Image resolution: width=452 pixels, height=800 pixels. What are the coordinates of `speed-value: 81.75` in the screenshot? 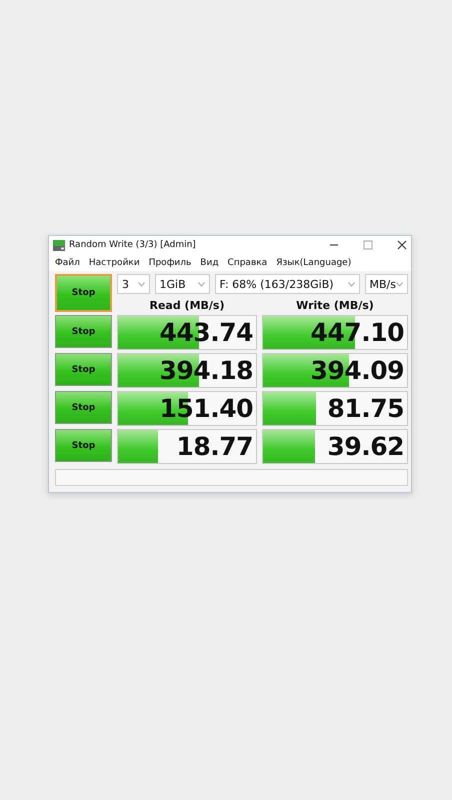 It's located at (366, 408).